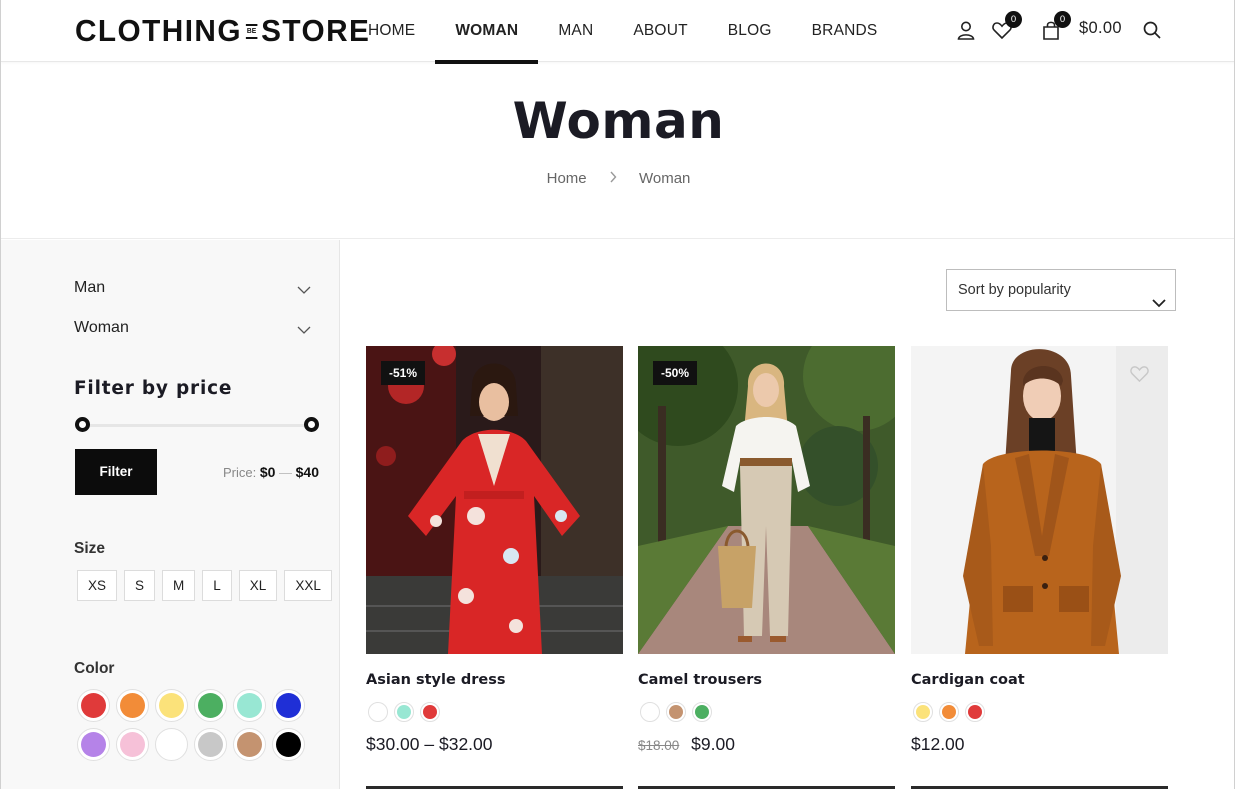 The width and height of the screenshot is (1235, 789). What do you see at coordinates (567, 178) in the screenshot?
I see `breadcrumb-home: Home` at bounding box center [567, 178].